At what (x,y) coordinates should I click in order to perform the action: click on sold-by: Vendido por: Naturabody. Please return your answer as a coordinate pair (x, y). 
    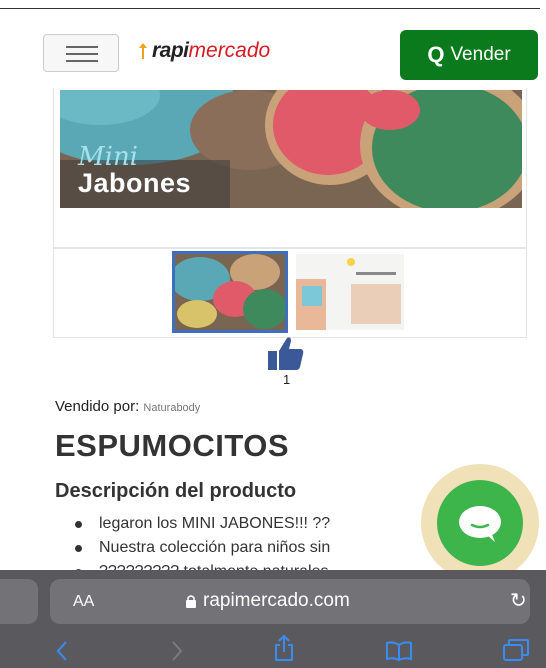
    Looking at the image, I should click on (127, 406).